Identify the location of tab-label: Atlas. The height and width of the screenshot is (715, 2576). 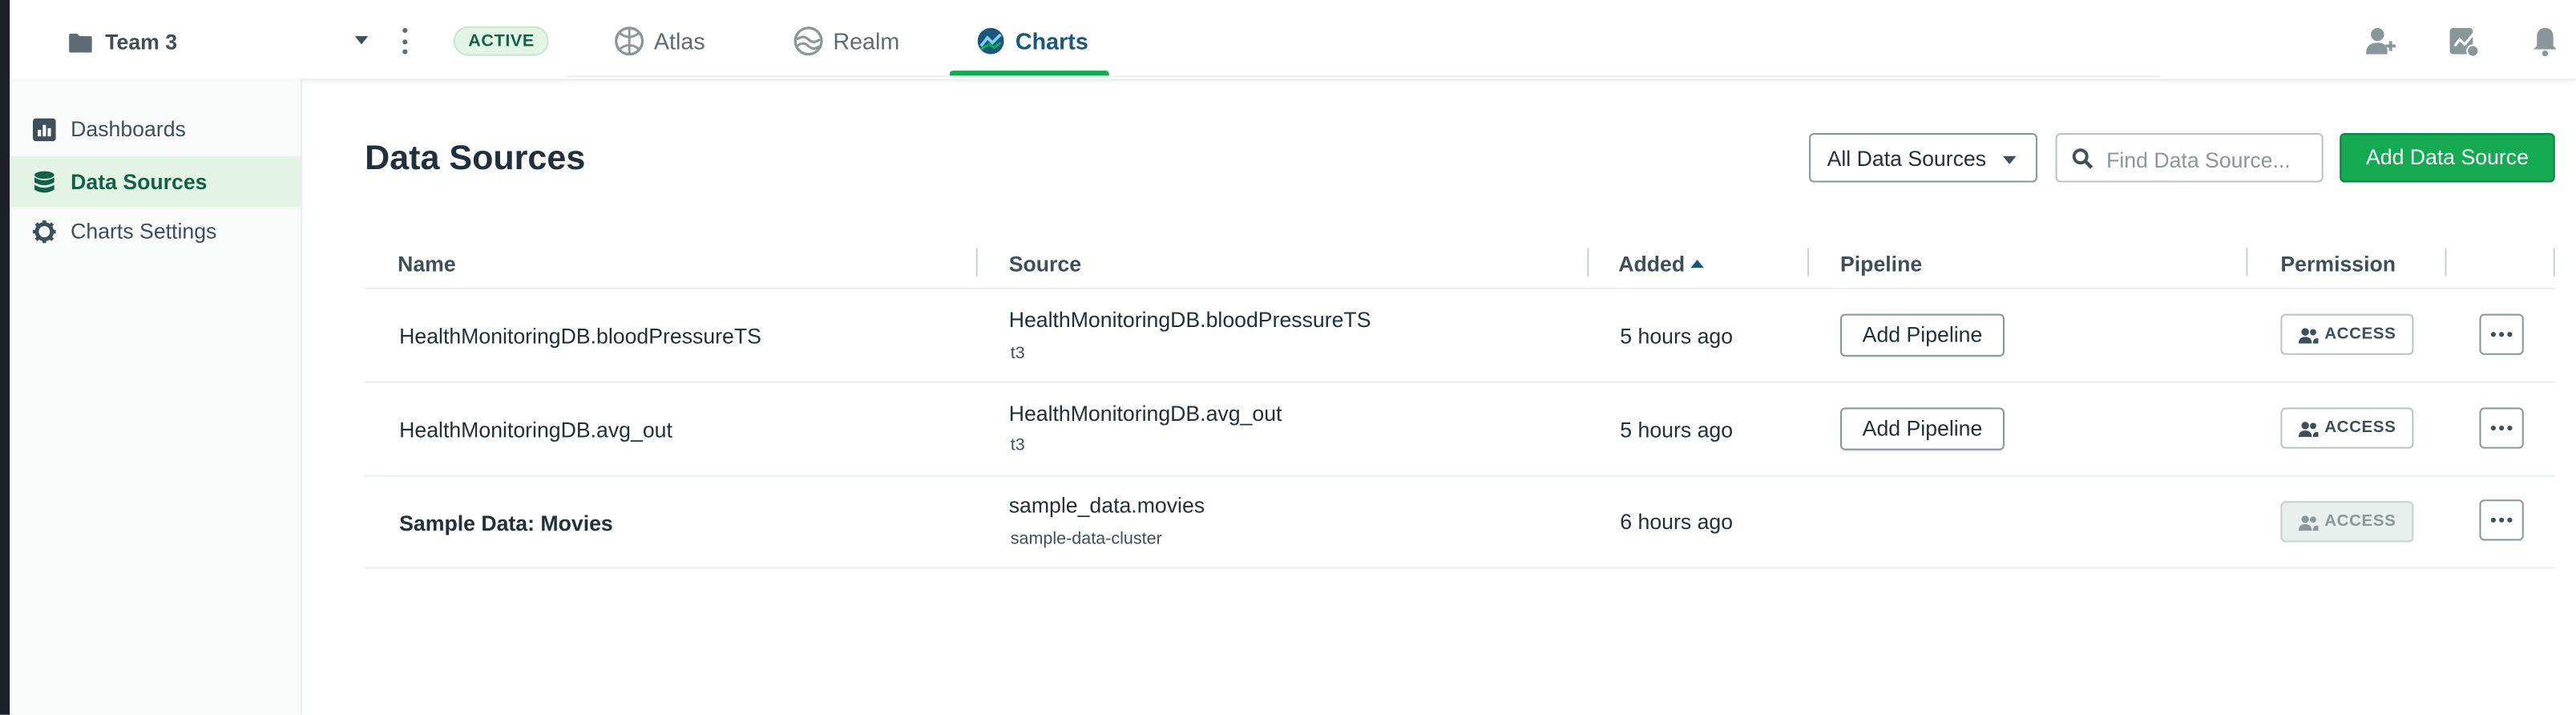
(679, 41).